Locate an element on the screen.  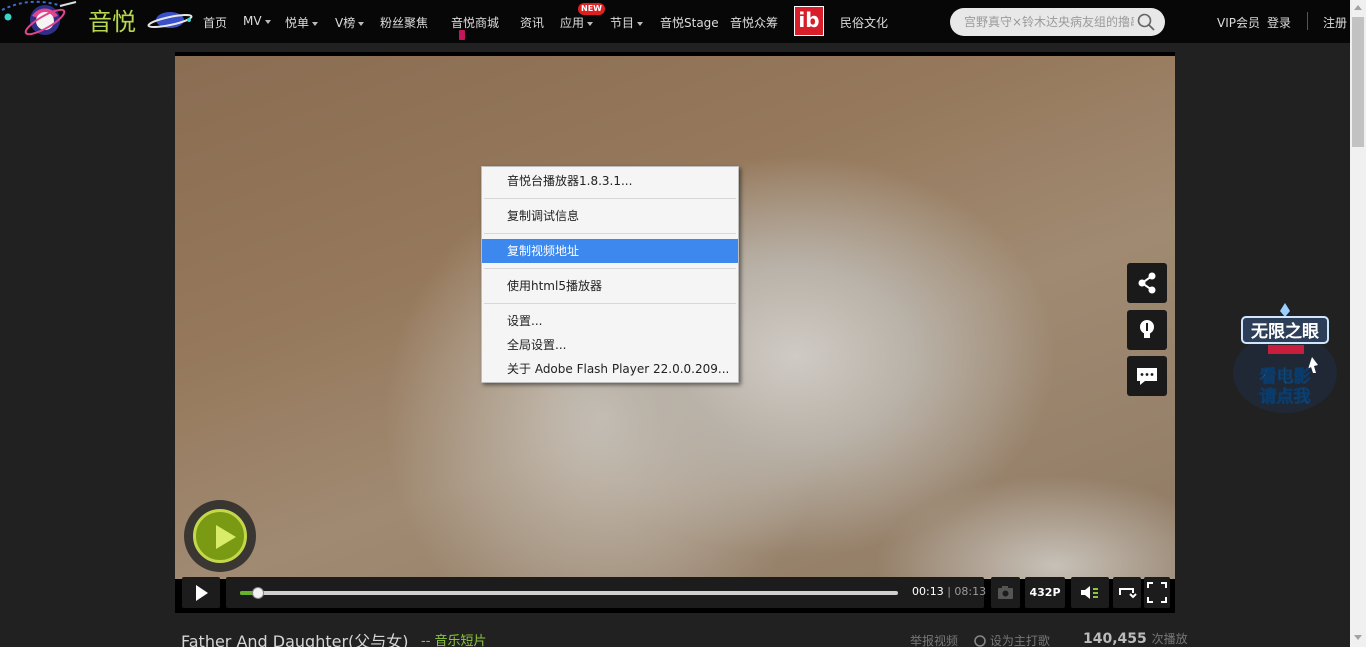
big-play-button is located at coordinates (220, 536).